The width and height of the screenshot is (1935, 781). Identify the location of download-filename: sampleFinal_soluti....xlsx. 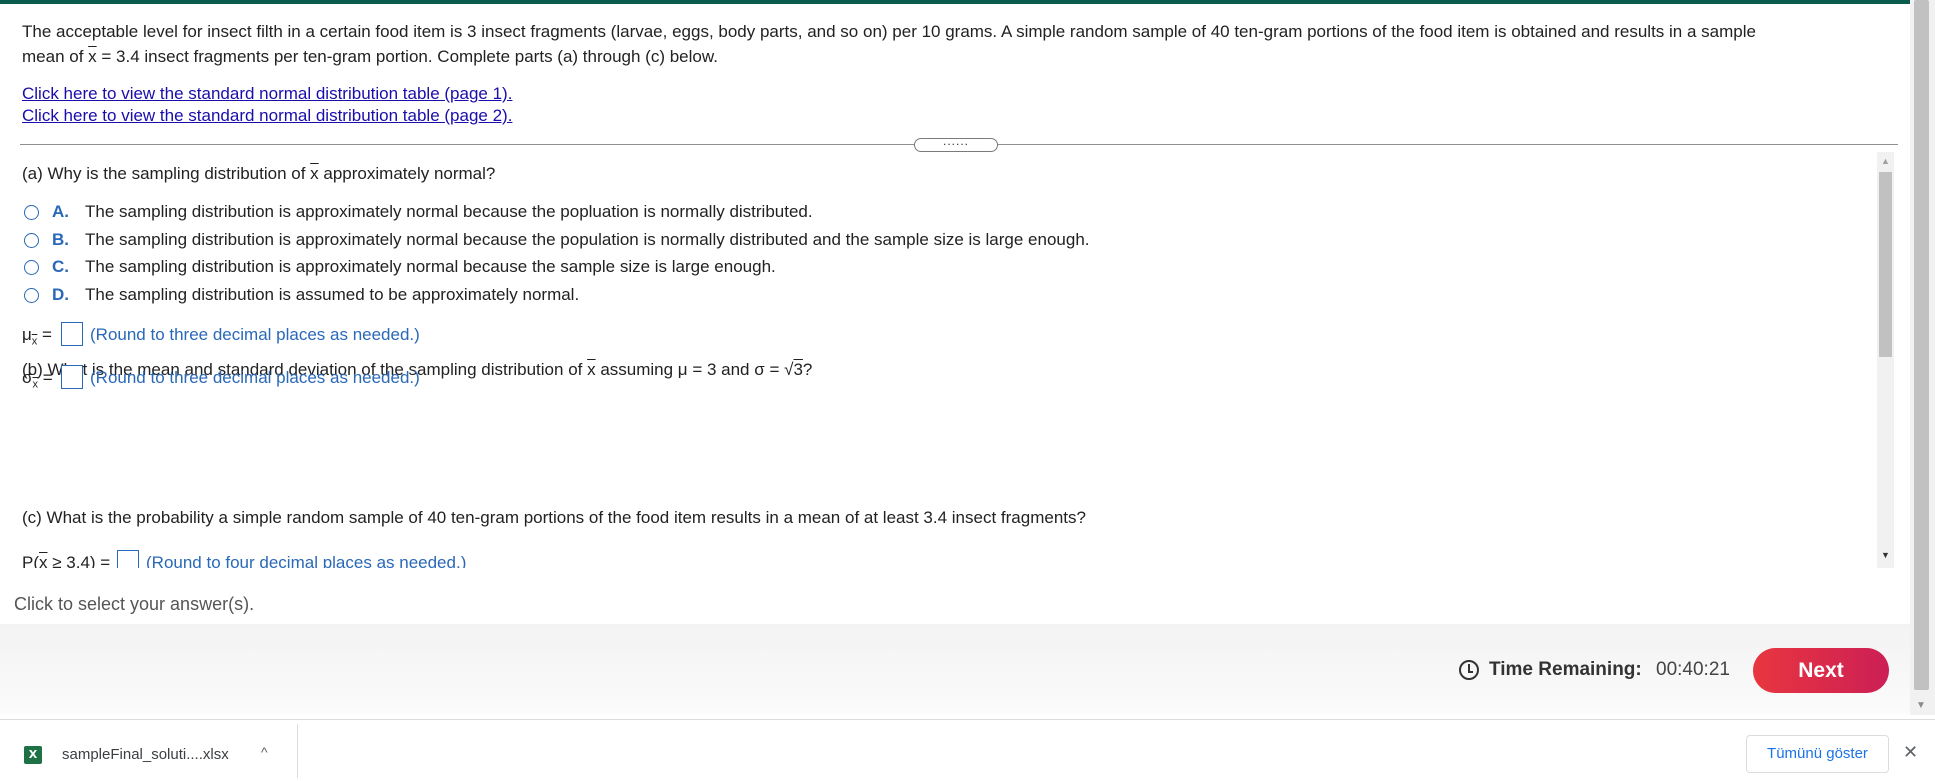
(145, 754).